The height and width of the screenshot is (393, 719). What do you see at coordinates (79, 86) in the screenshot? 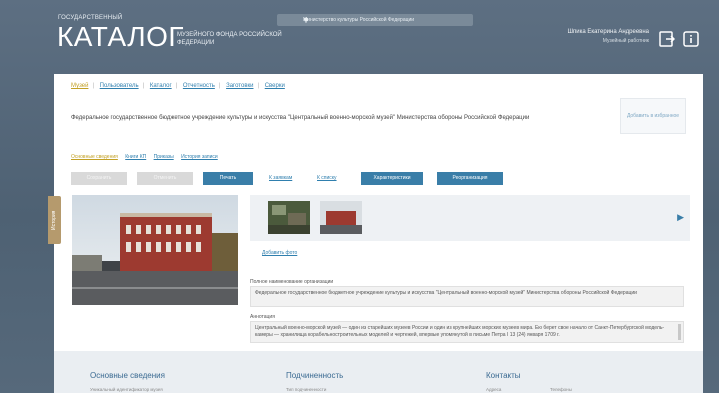
I see `tab-museum: Музей` at bounding box center [79, 86].